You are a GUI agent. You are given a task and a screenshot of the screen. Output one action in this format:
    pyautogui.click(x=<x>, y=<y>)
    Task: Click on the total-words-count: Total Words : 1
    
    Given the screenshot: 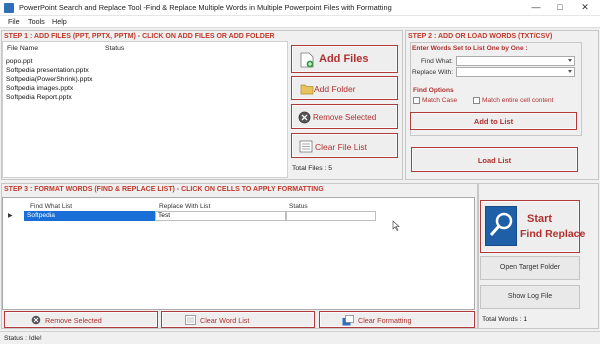 What is the action you would take?
    pyautogui.click(x=505, y=319)
    